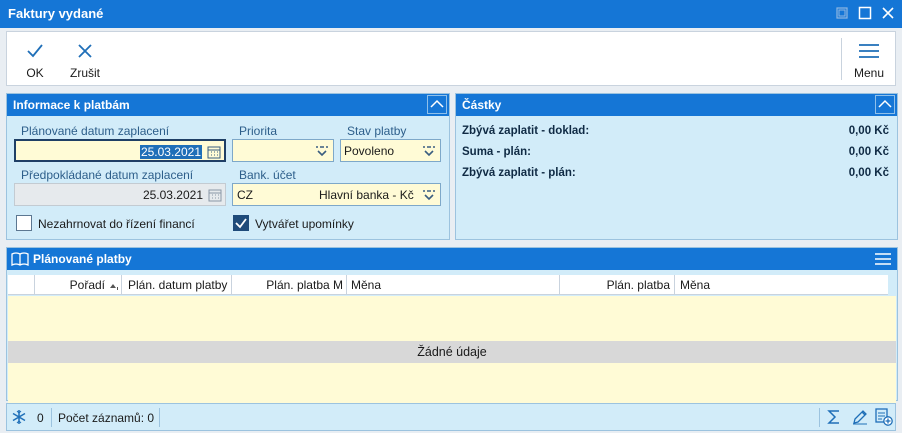 The image size is (902, 433). What do you see at coordinates (283, 150) in the screenshot?
I see `priority-select` at bounding box center [283, 150].